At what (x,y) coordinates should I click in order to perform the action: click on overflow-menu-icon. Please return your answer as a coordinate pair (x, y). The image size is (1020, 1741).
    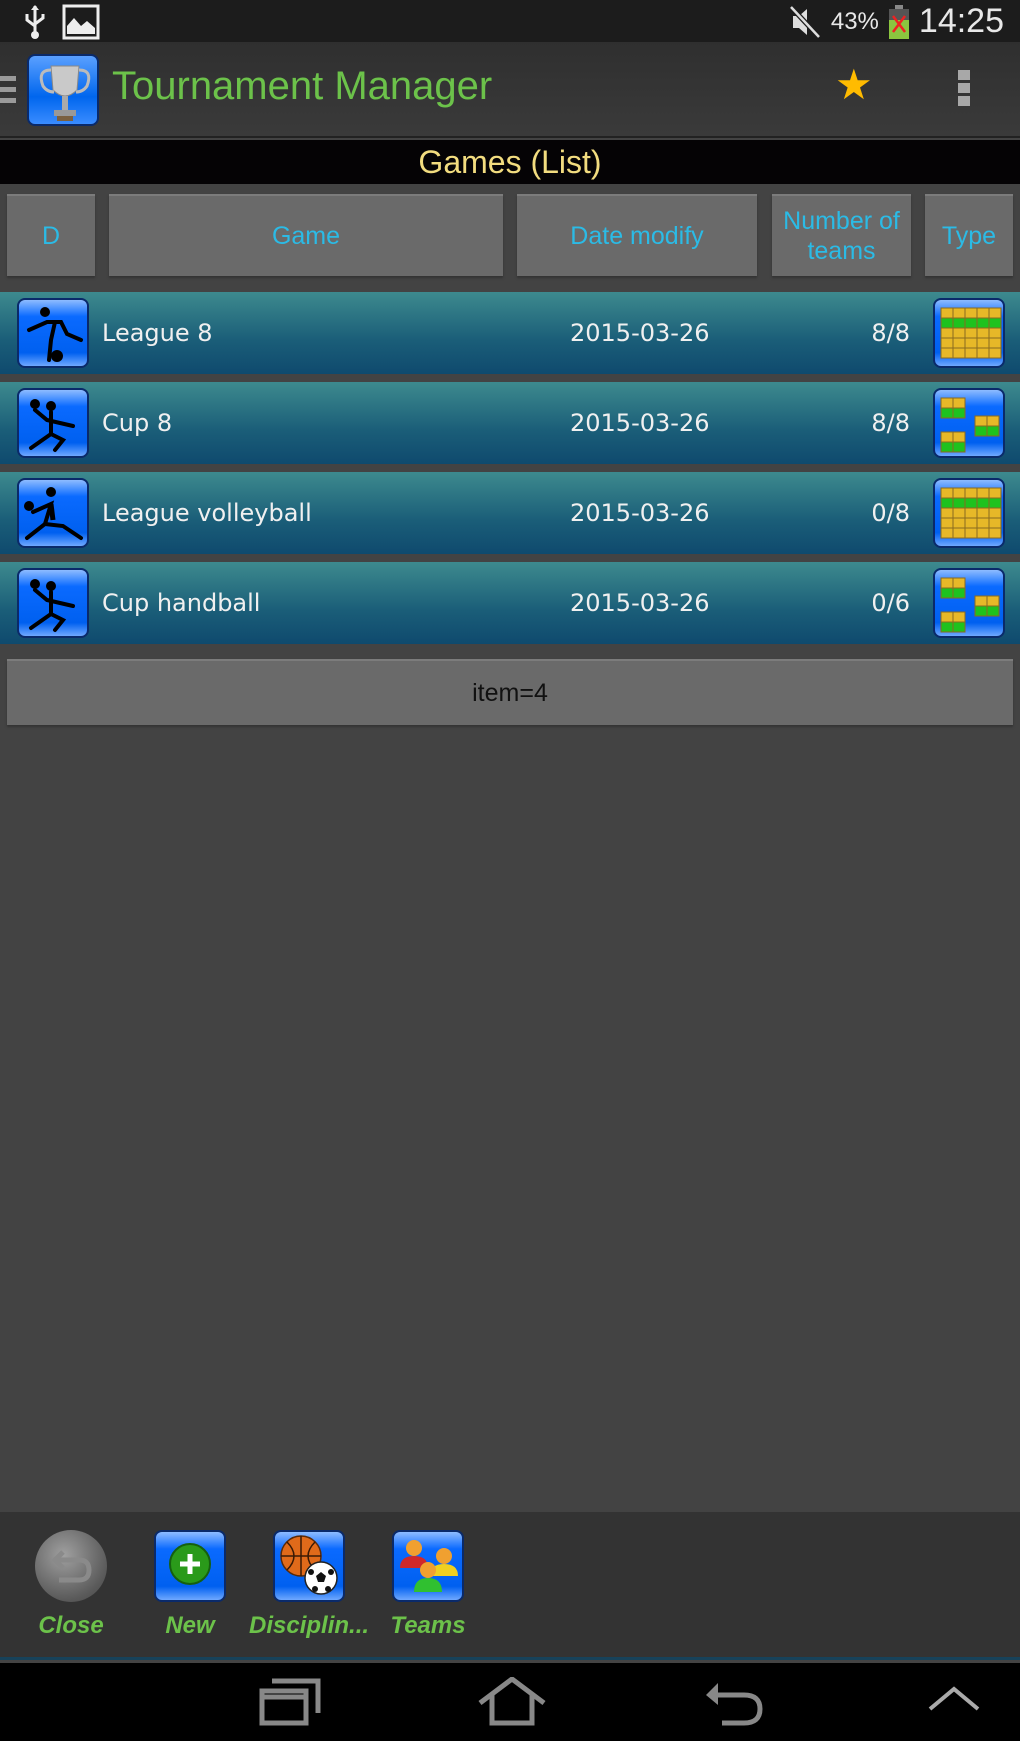
    Looking at the image, I should click on (964, 89).